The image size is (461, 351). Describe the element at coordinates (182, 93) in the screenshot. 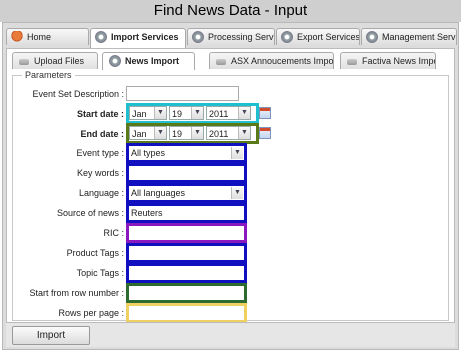

I see `event-set-description-input` at that location.